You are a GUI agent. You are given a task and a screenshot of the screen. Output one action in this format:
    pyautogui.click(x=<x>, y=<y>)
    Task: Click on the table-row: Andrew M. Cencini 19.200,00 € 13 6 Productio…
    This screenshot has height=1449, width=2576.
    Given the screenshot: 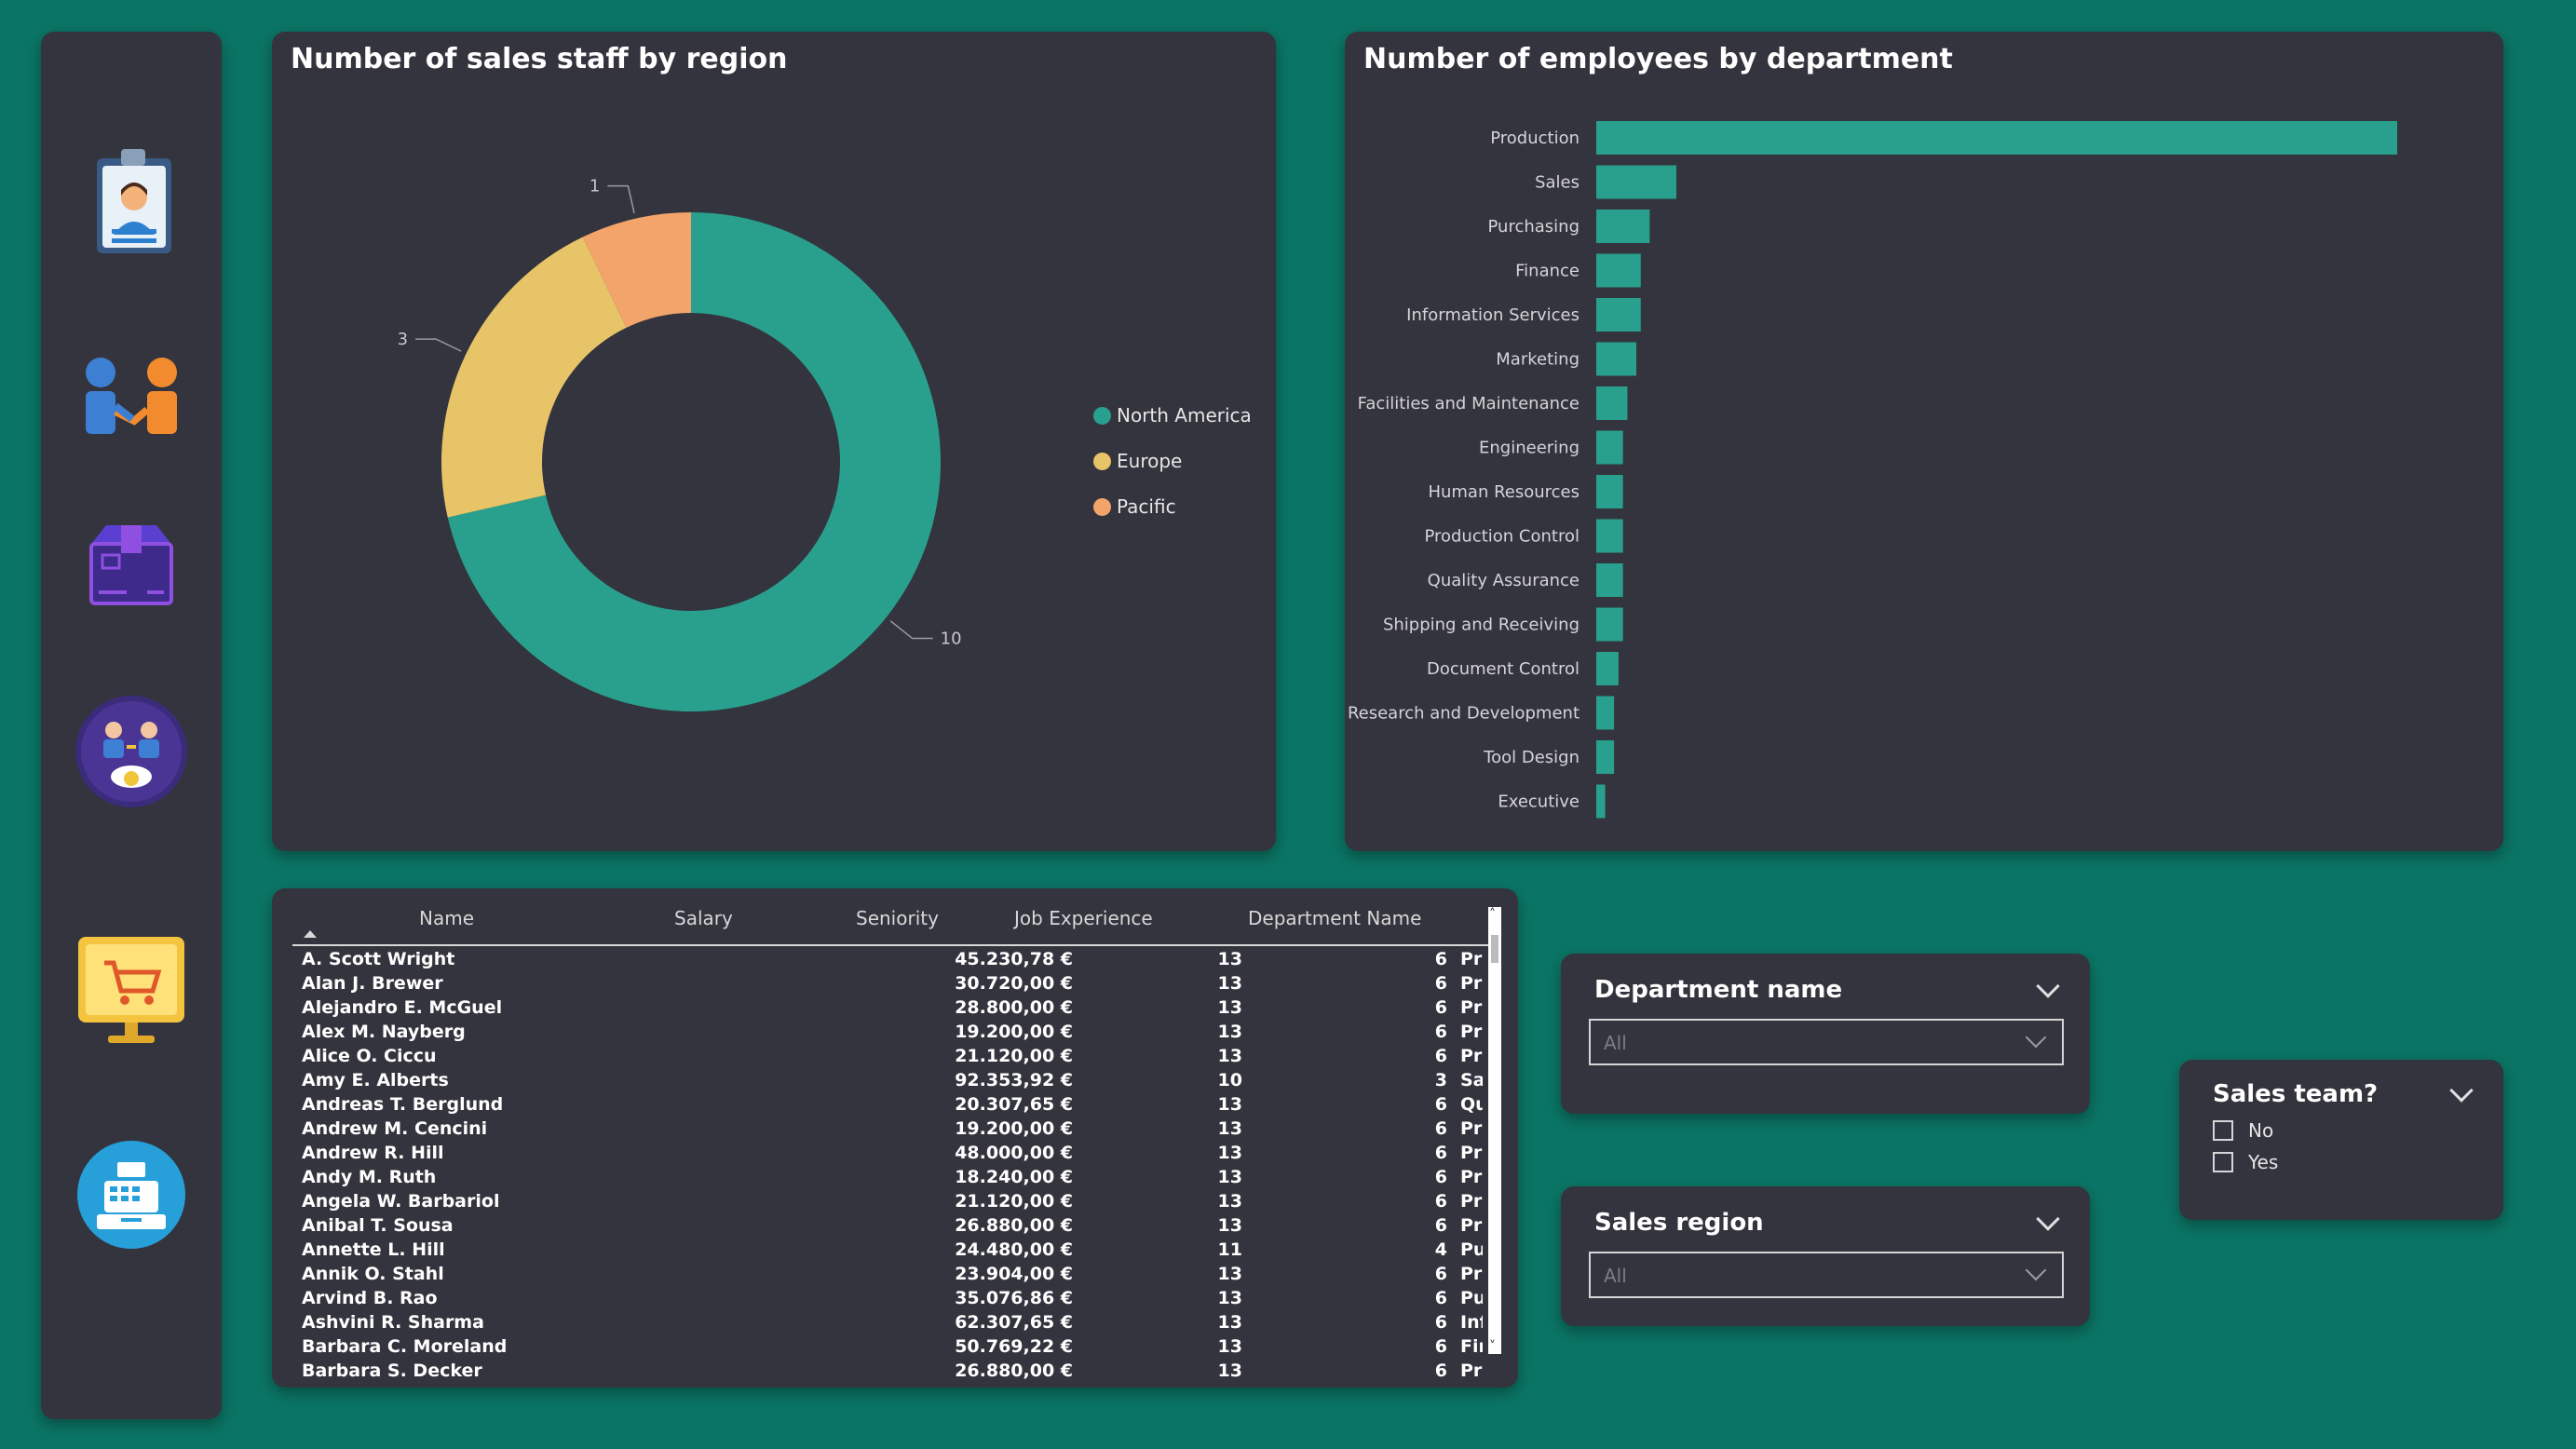 What is the action you would take?
    pyautogui.click(x=877, y=1128)
    